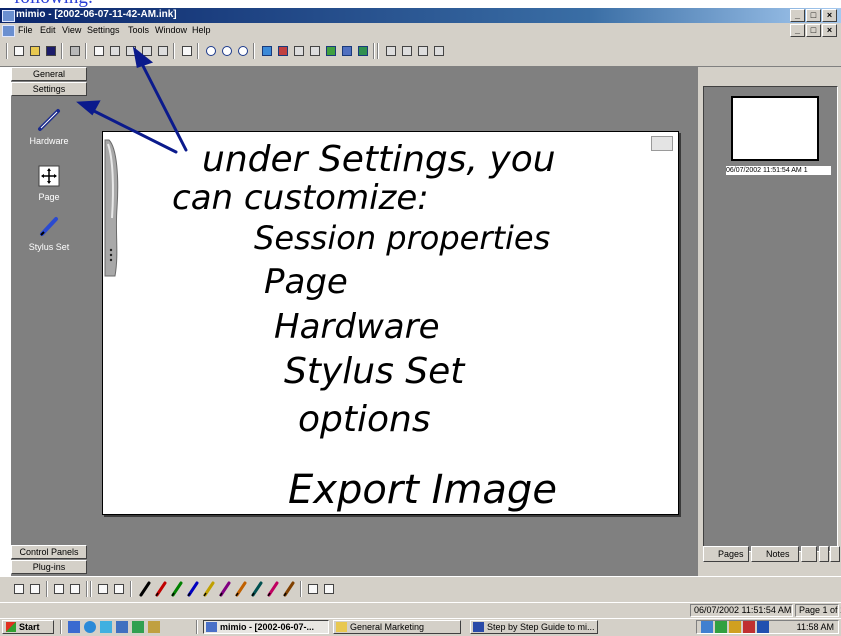  Describe the element at coordinates (49, 141) in the screenshot. I see `settings-item-label: Hardware` at that location.